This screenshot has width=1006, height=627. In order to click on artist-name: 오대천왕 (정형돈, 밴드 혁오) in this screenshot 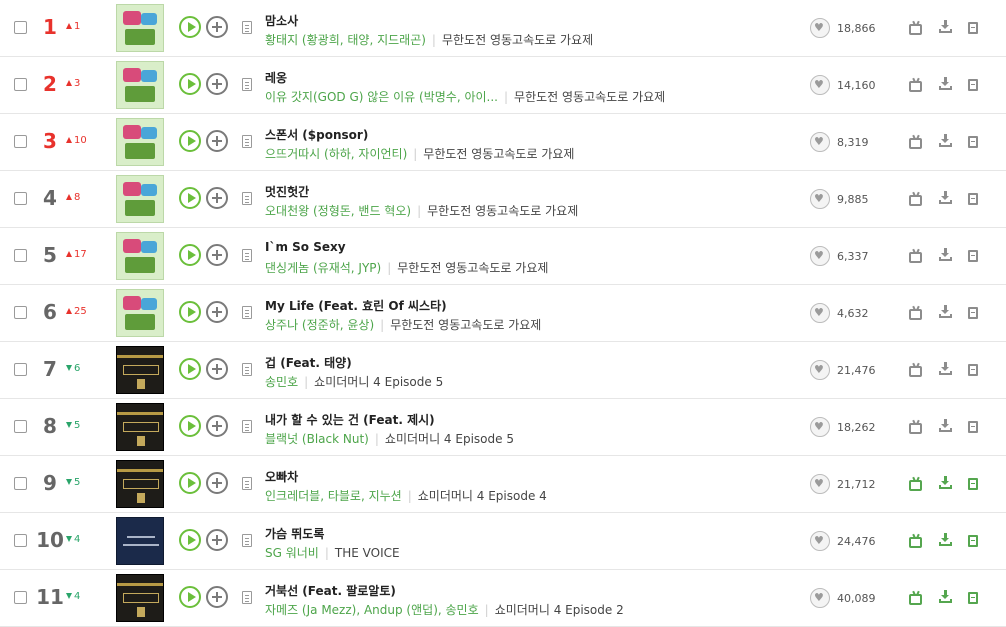, I will do `click(338, 211)`.